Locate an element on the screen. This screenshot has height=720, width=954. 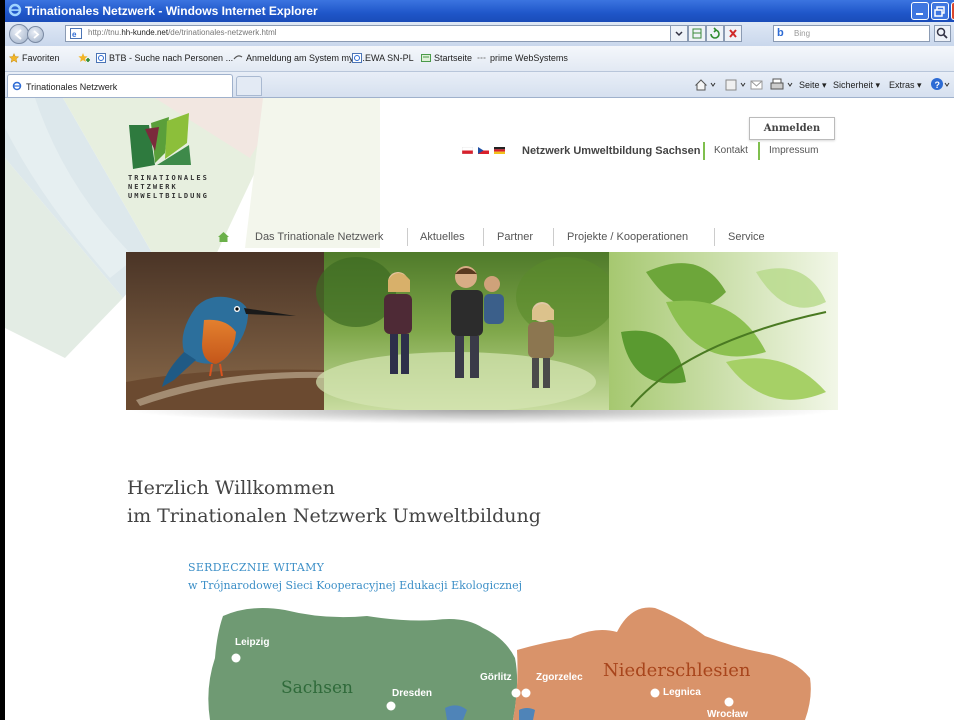
city-label-legnica: Legnica is located at coordinates (682, 692).